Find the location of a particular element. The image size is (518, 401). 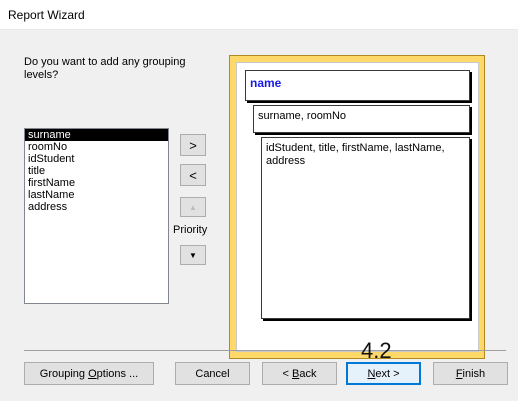

finish-label: Finish is located at coordinates (470, 373).